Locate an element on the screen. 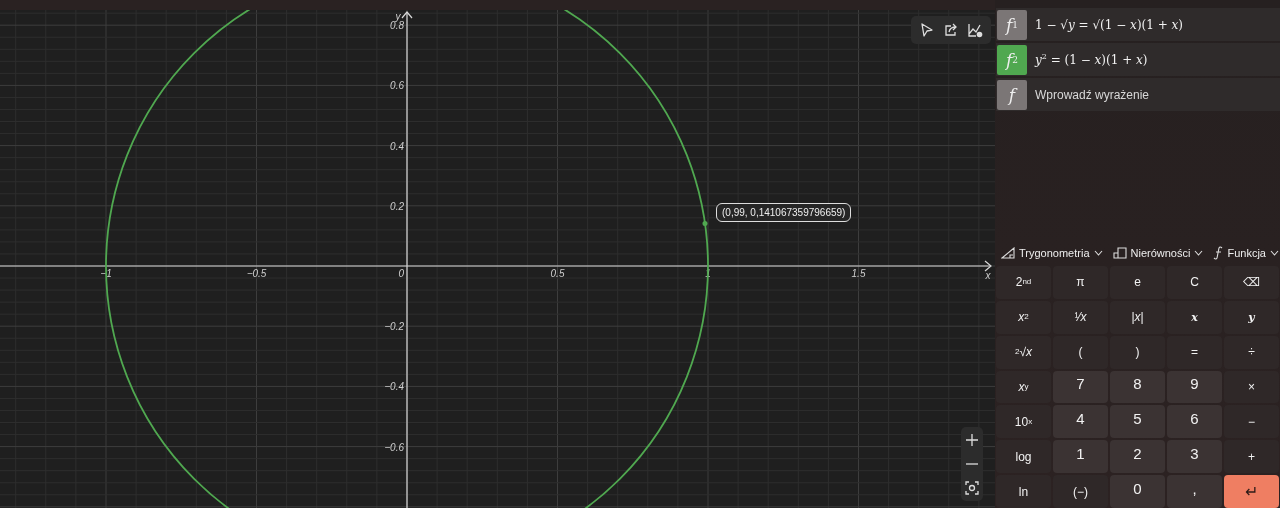 The width and height of the screenshot is (1280, 508). keypad-key: 10$^{x}$ is located at coordinates (1023, 422).